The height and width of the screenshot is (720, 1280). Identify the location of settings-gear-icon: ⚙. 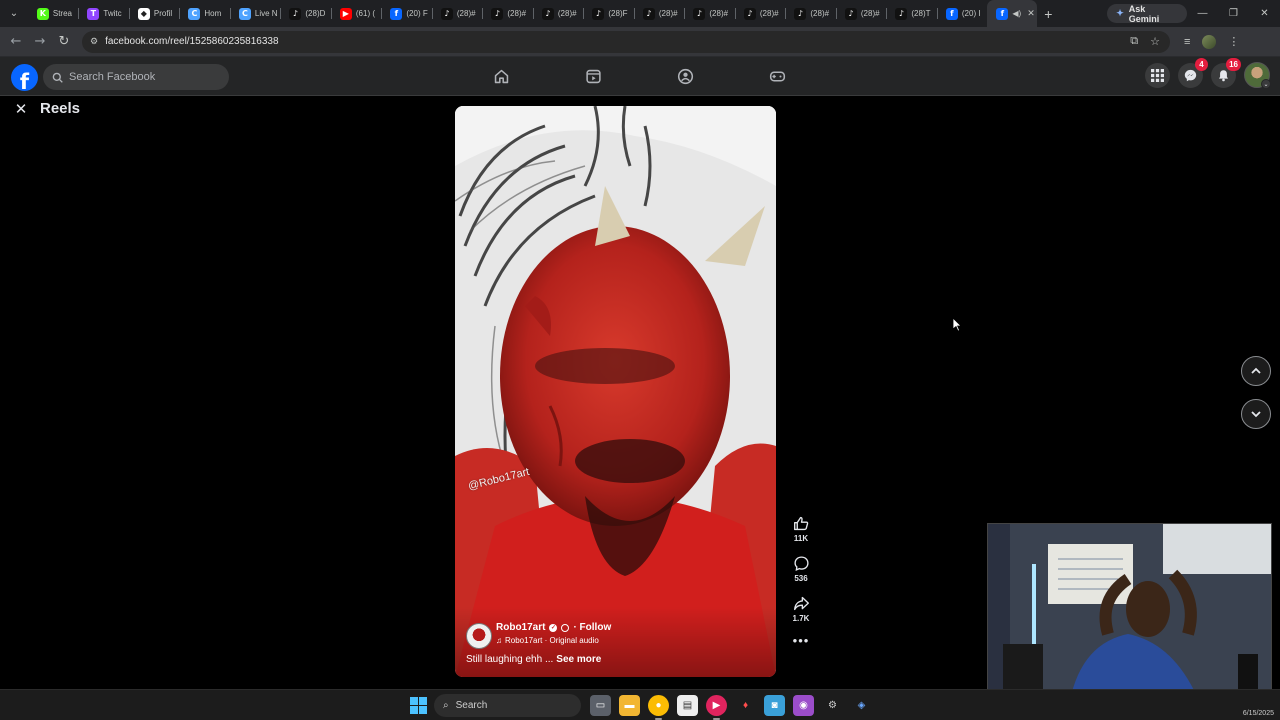
(832, 705).